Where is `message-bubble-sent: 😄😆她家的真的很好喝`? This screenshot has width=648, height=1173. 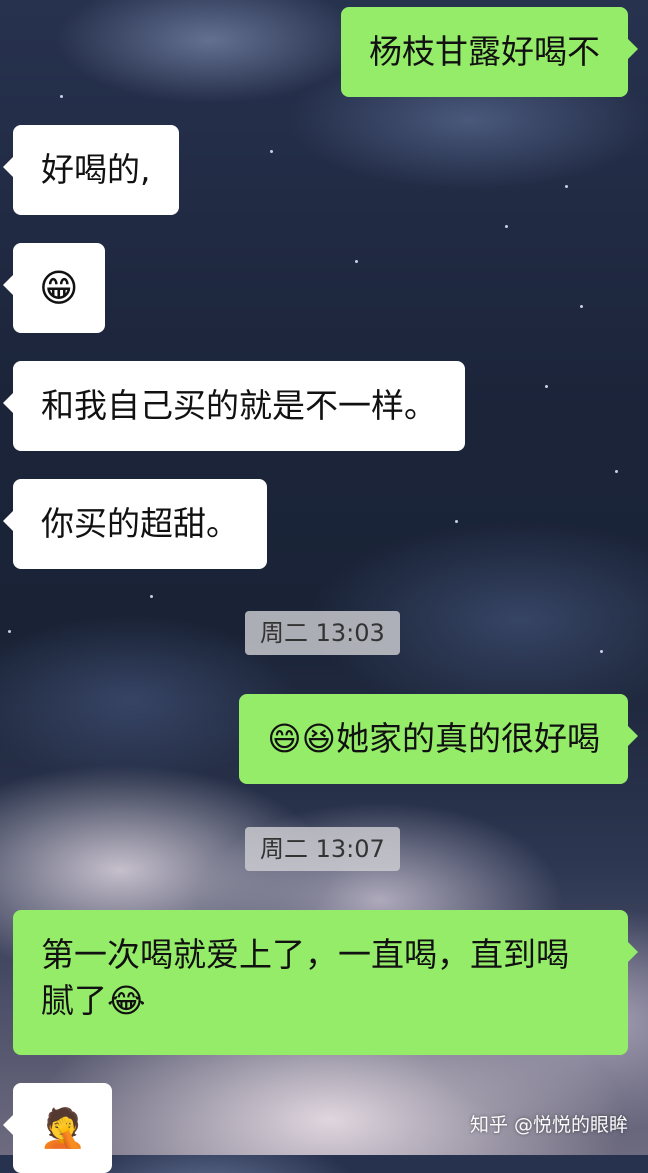 message-bubble-sent: 😄😆她家的真的很好喝 is located at coordinates (438, 739).